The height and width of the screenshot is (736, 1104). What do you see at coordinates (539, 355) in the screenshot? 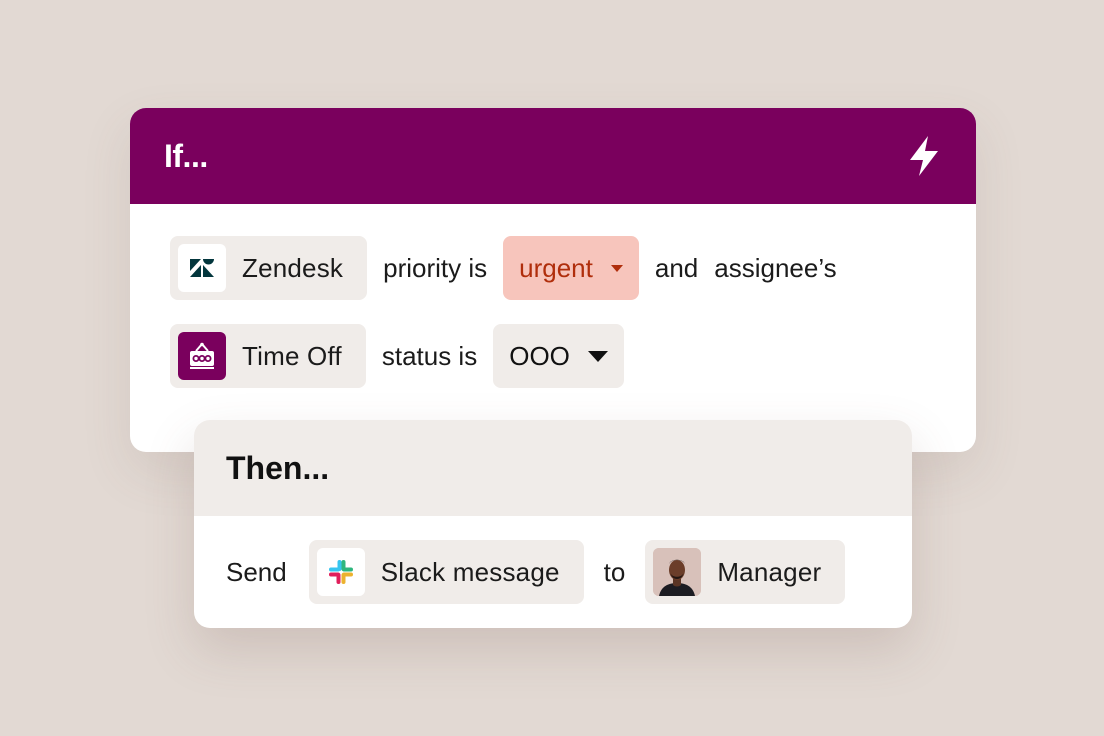
I see `status-value: OOO` at bounding box center [539, 355].